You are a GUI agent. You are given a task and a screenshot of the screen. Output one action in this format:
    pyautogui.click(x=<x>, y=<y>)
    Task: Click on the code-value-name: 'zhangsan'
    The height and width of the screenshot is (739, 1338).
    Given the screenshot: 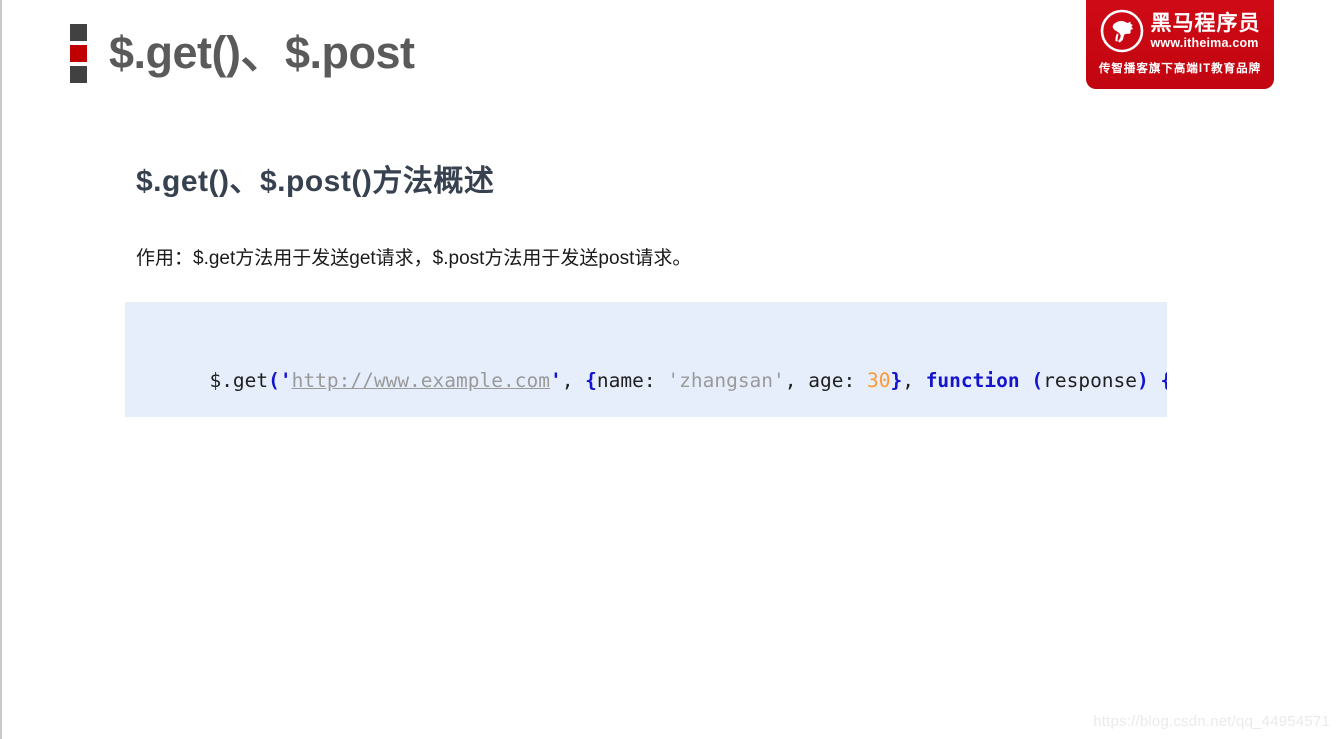 What is the action you would take?
    pyautogui.click(x=726, y=380)
    